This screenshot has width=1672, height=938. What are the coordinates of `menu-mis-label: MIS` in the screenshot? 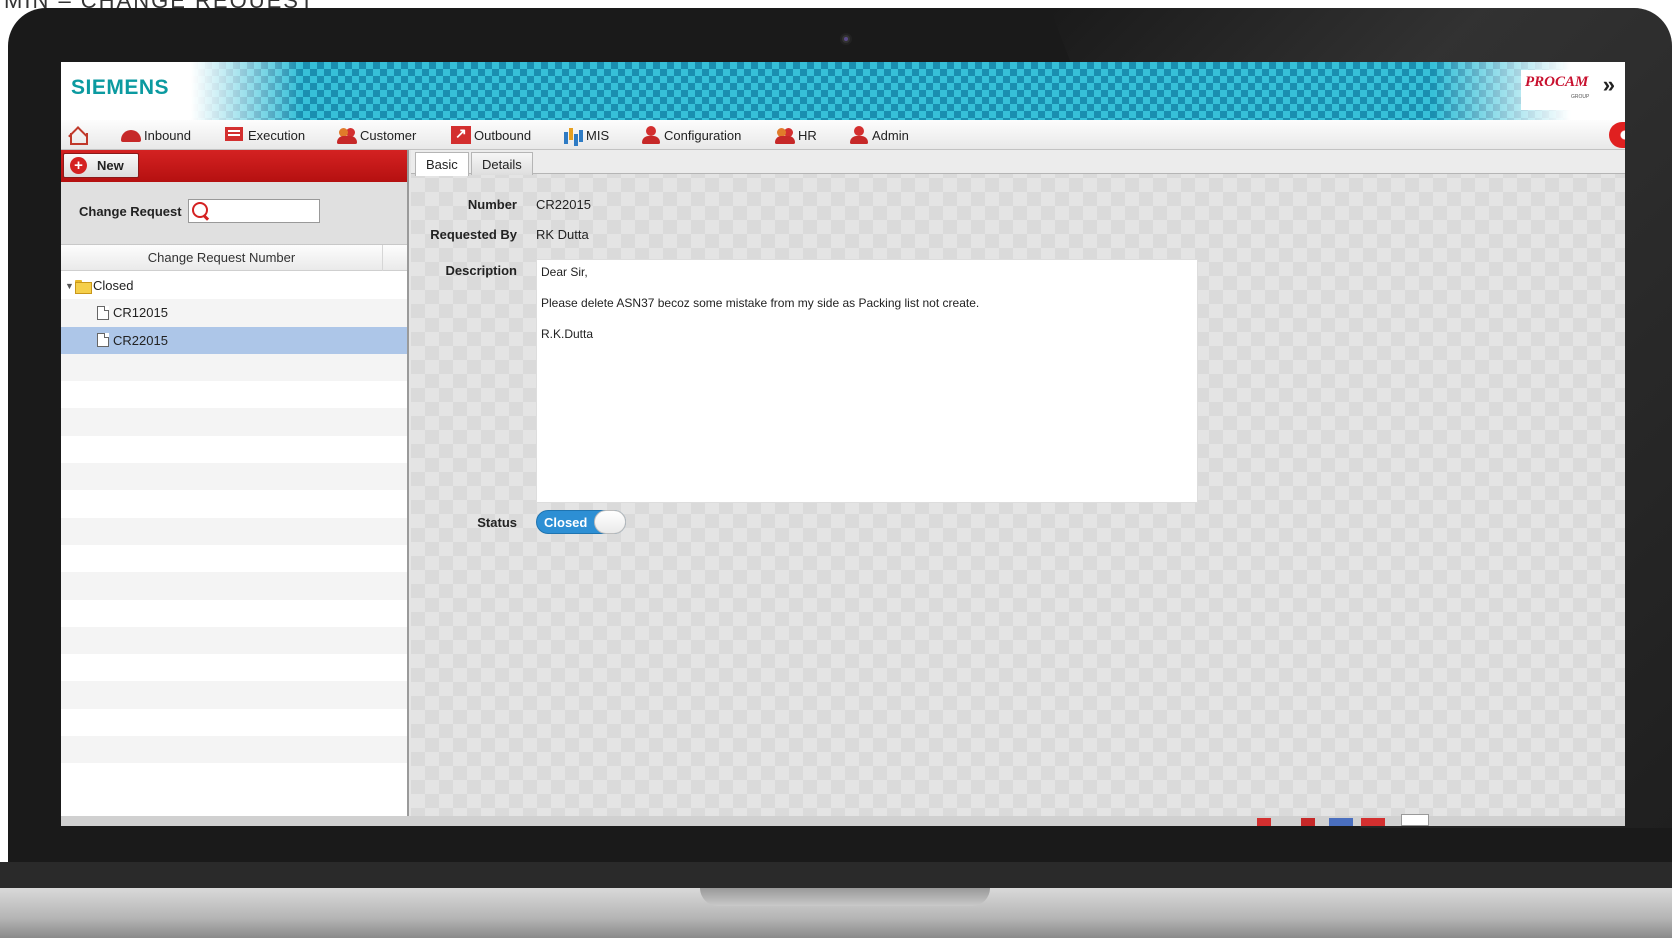 It's located at (598, 135).